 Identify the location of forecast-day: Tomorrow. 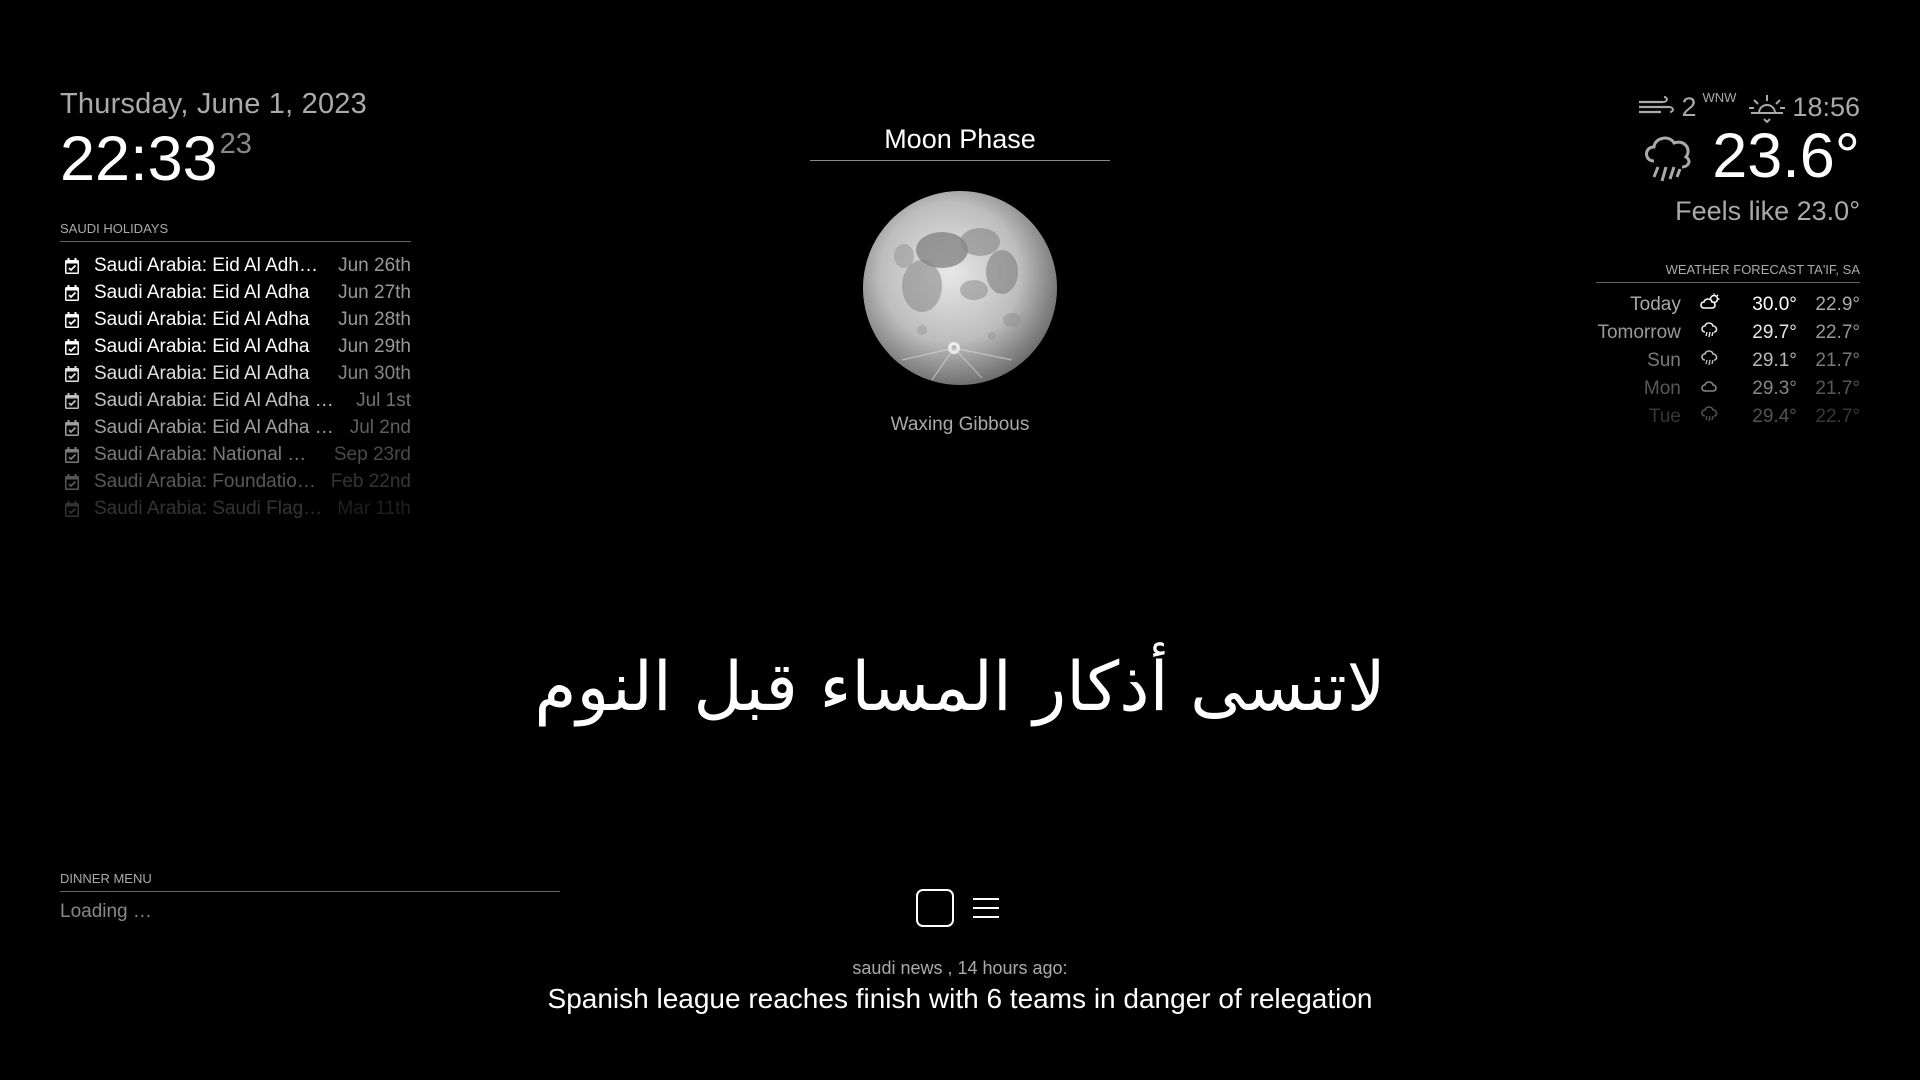
(1639, 332).